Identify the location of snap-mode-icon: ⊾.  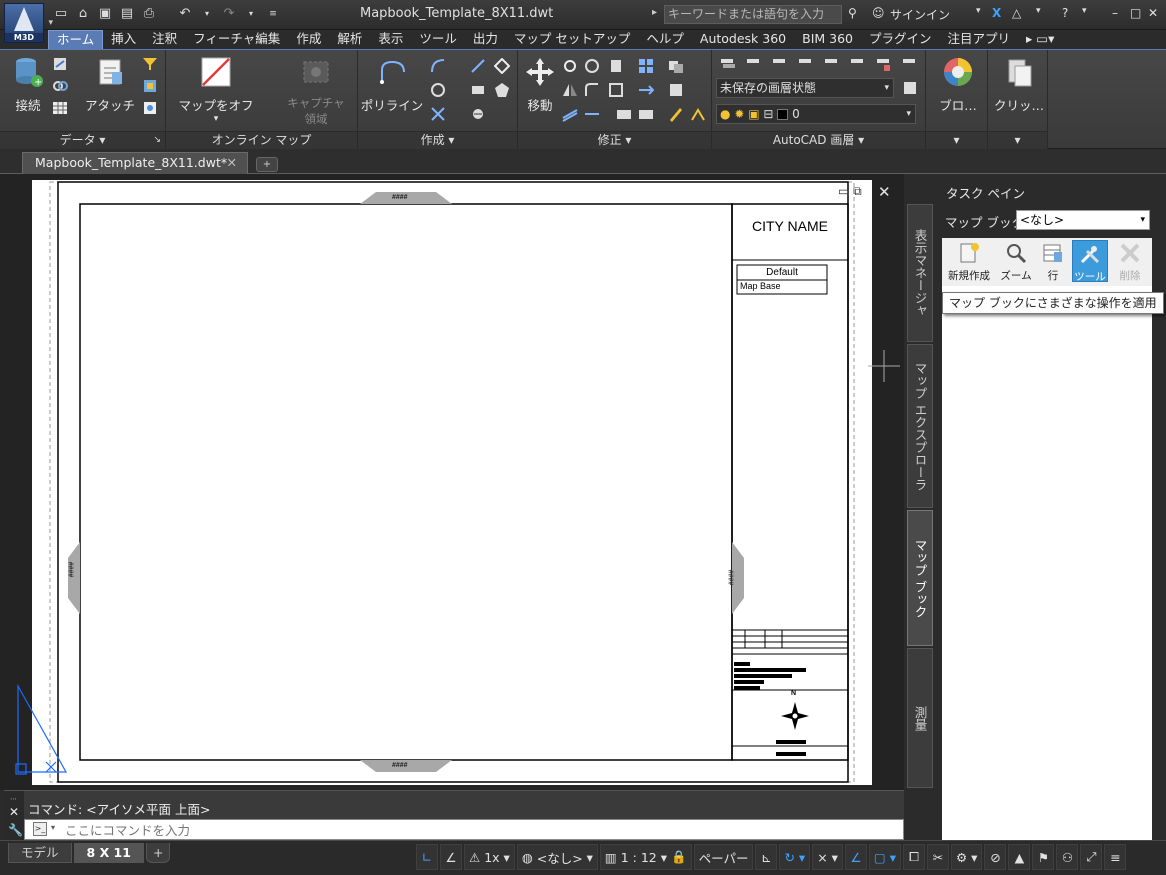
(766, 857).